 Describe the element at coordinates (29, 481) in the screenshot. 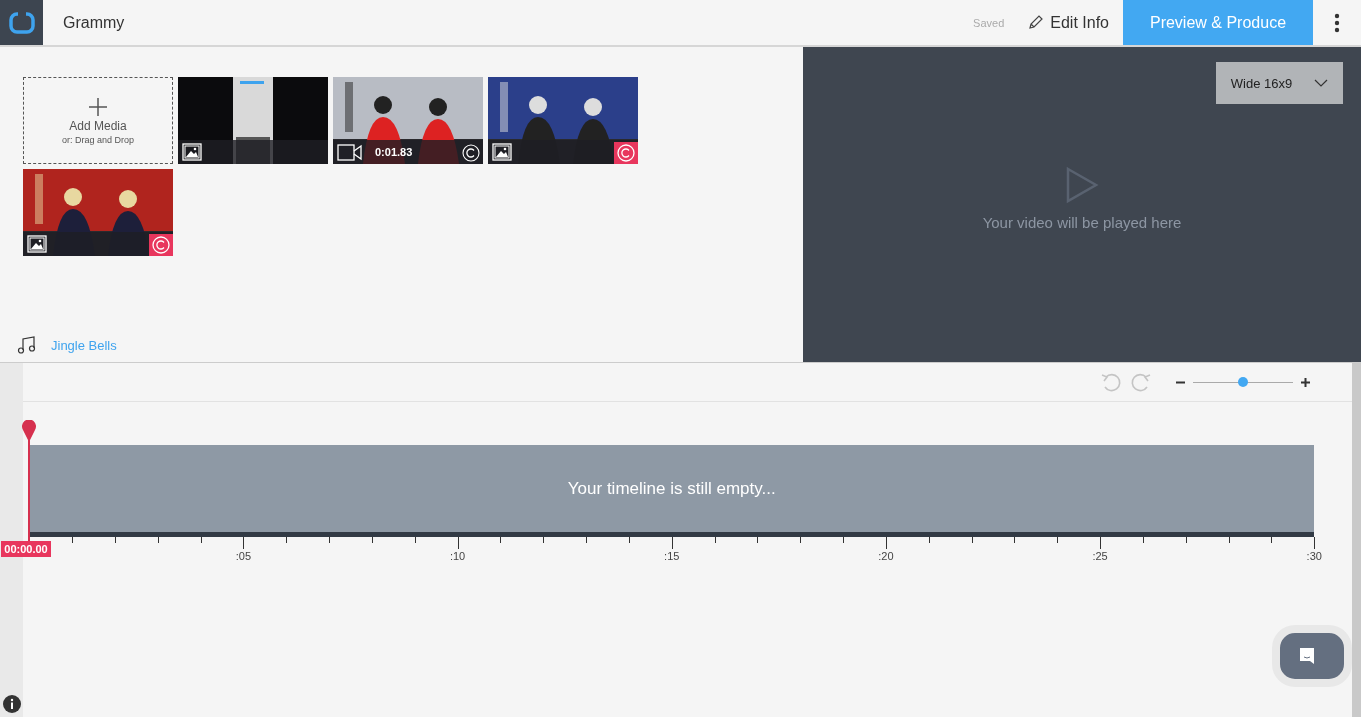

I see `playhead` at that location.